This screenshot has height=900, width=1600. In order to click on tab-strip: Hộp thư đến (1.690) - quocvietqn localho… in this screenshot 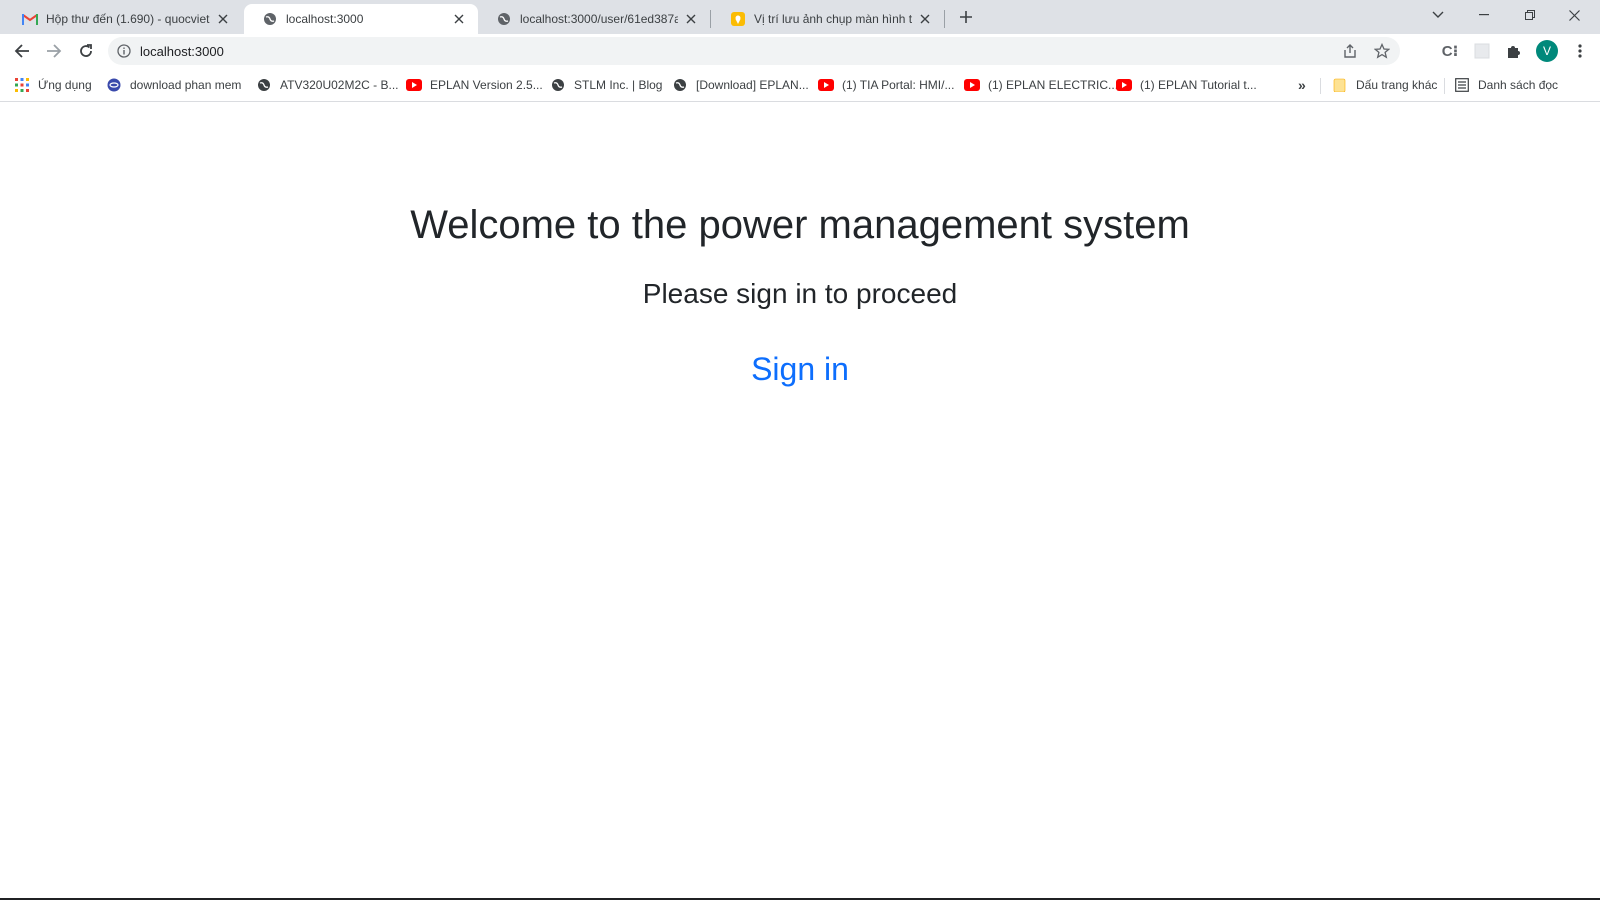, I will do `click(800, 17)`.